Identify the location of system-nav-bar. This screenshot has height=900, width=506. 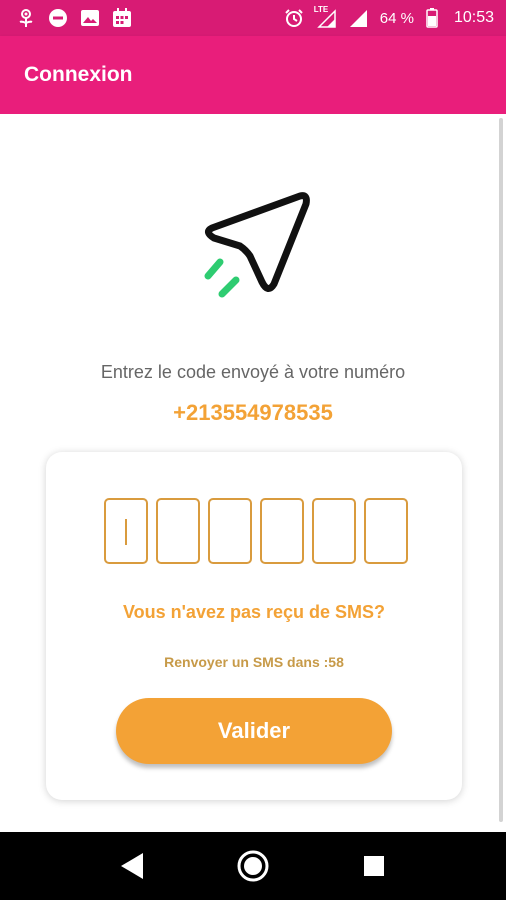
(253, 866).